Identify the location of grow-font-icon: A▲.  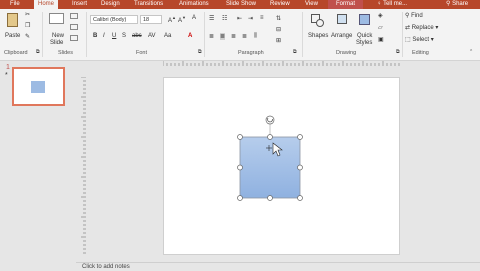
(172, 19).